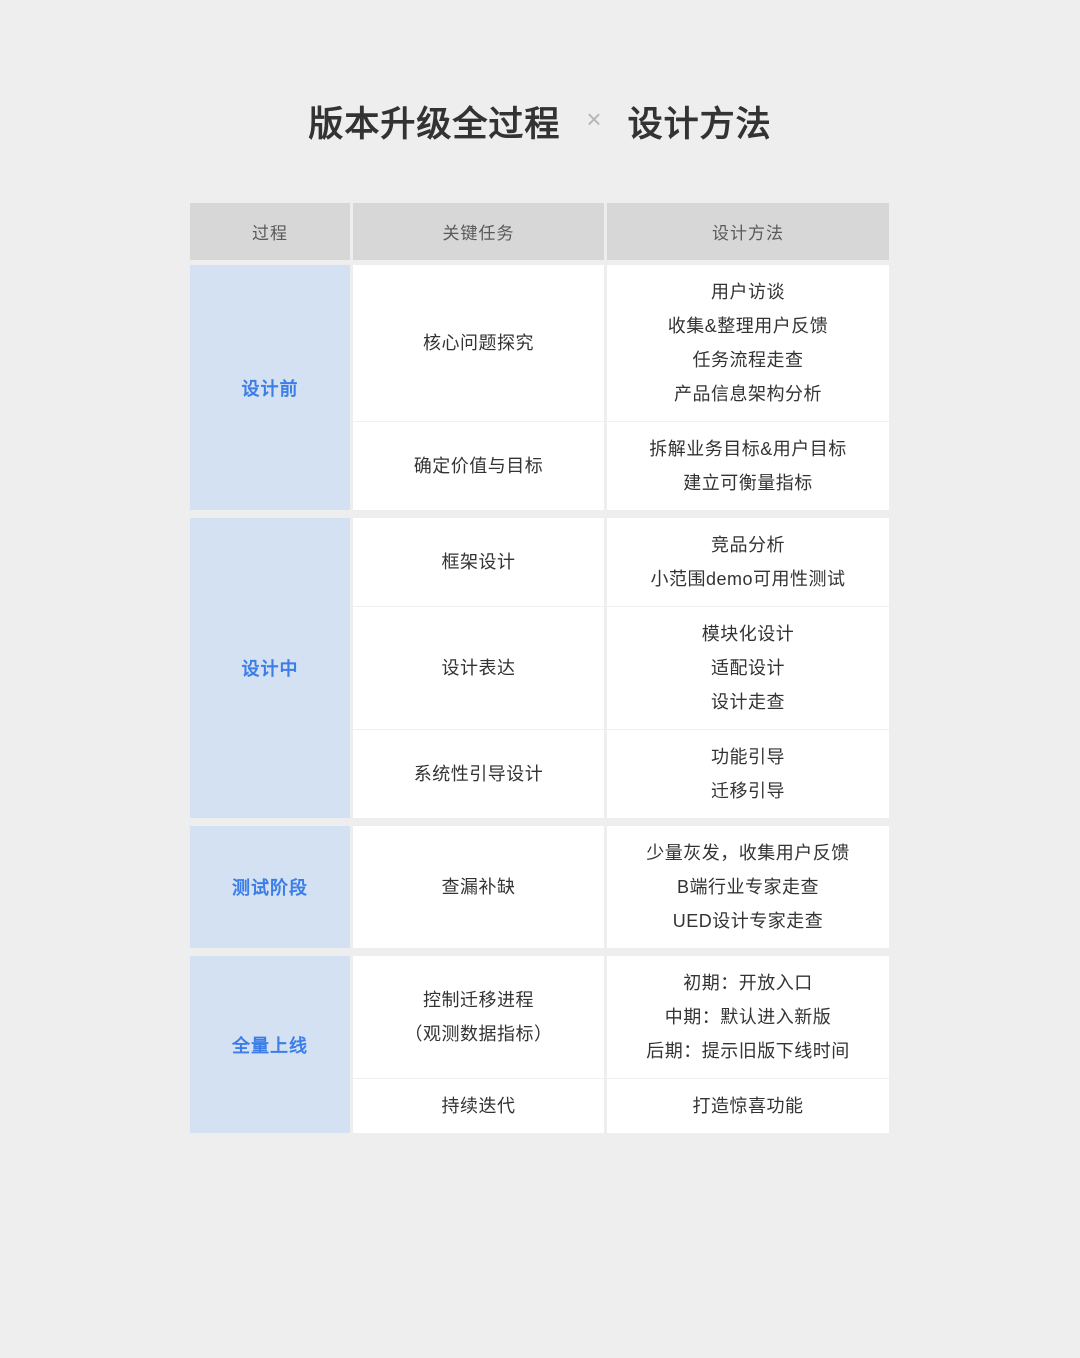  I want to click on key-task-cell: 设计表达, so click(478, 667).